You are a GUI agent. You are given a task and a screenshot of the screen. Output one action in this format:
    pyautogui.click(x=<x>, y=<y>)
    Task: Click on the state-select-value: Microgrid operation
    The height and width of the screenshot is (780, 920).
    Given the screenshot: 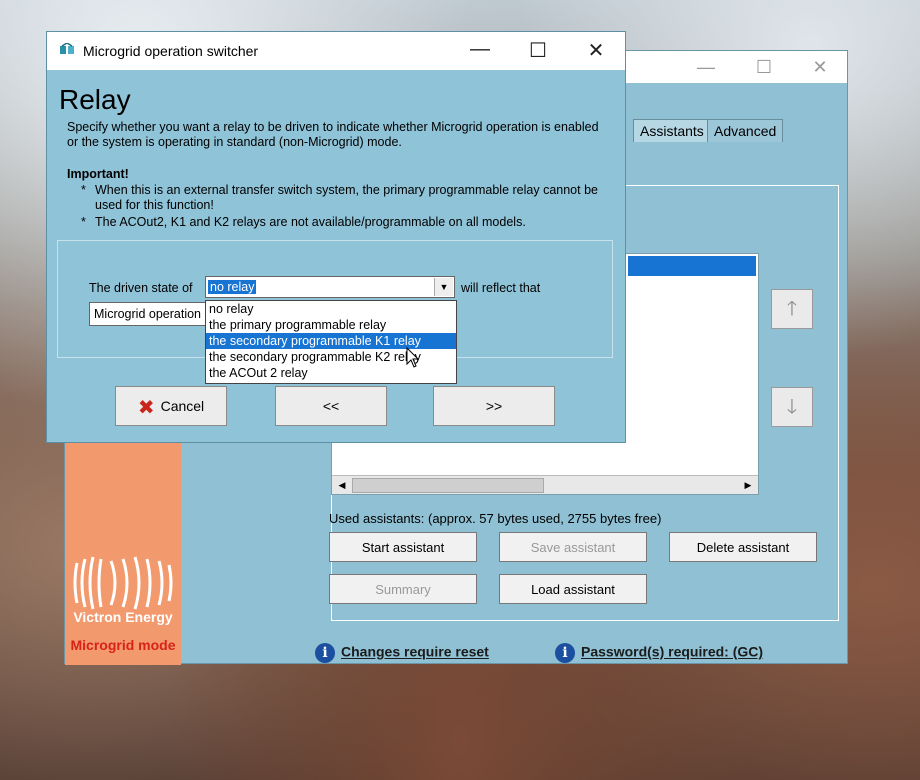 What is the action you would take?
    pyautogui.click(x=147, y=314)
    